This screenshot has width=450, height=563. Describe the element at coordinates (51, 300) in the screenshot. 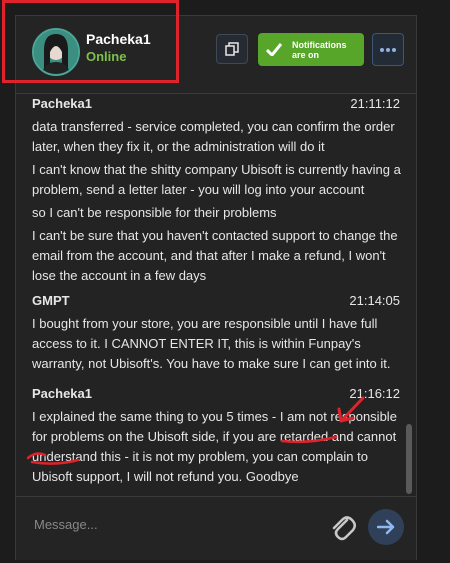

I see `message-author: GMPT` at that location.